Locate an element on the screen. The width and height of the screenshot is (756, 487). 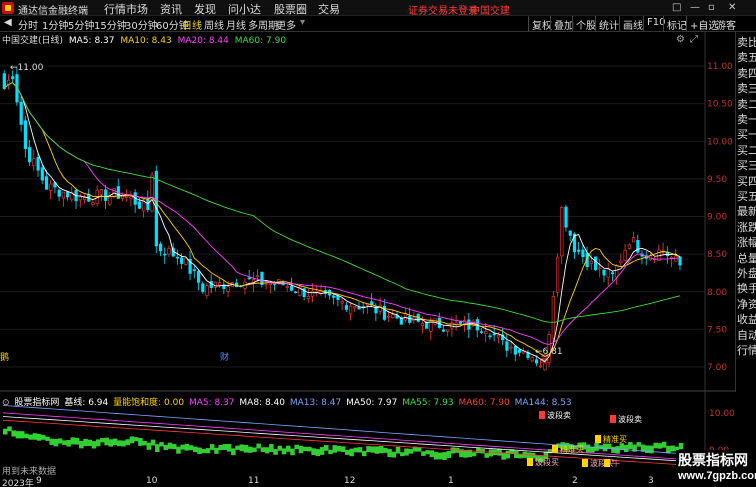
back-icon: ◀ is located at coordinates (8, 22).